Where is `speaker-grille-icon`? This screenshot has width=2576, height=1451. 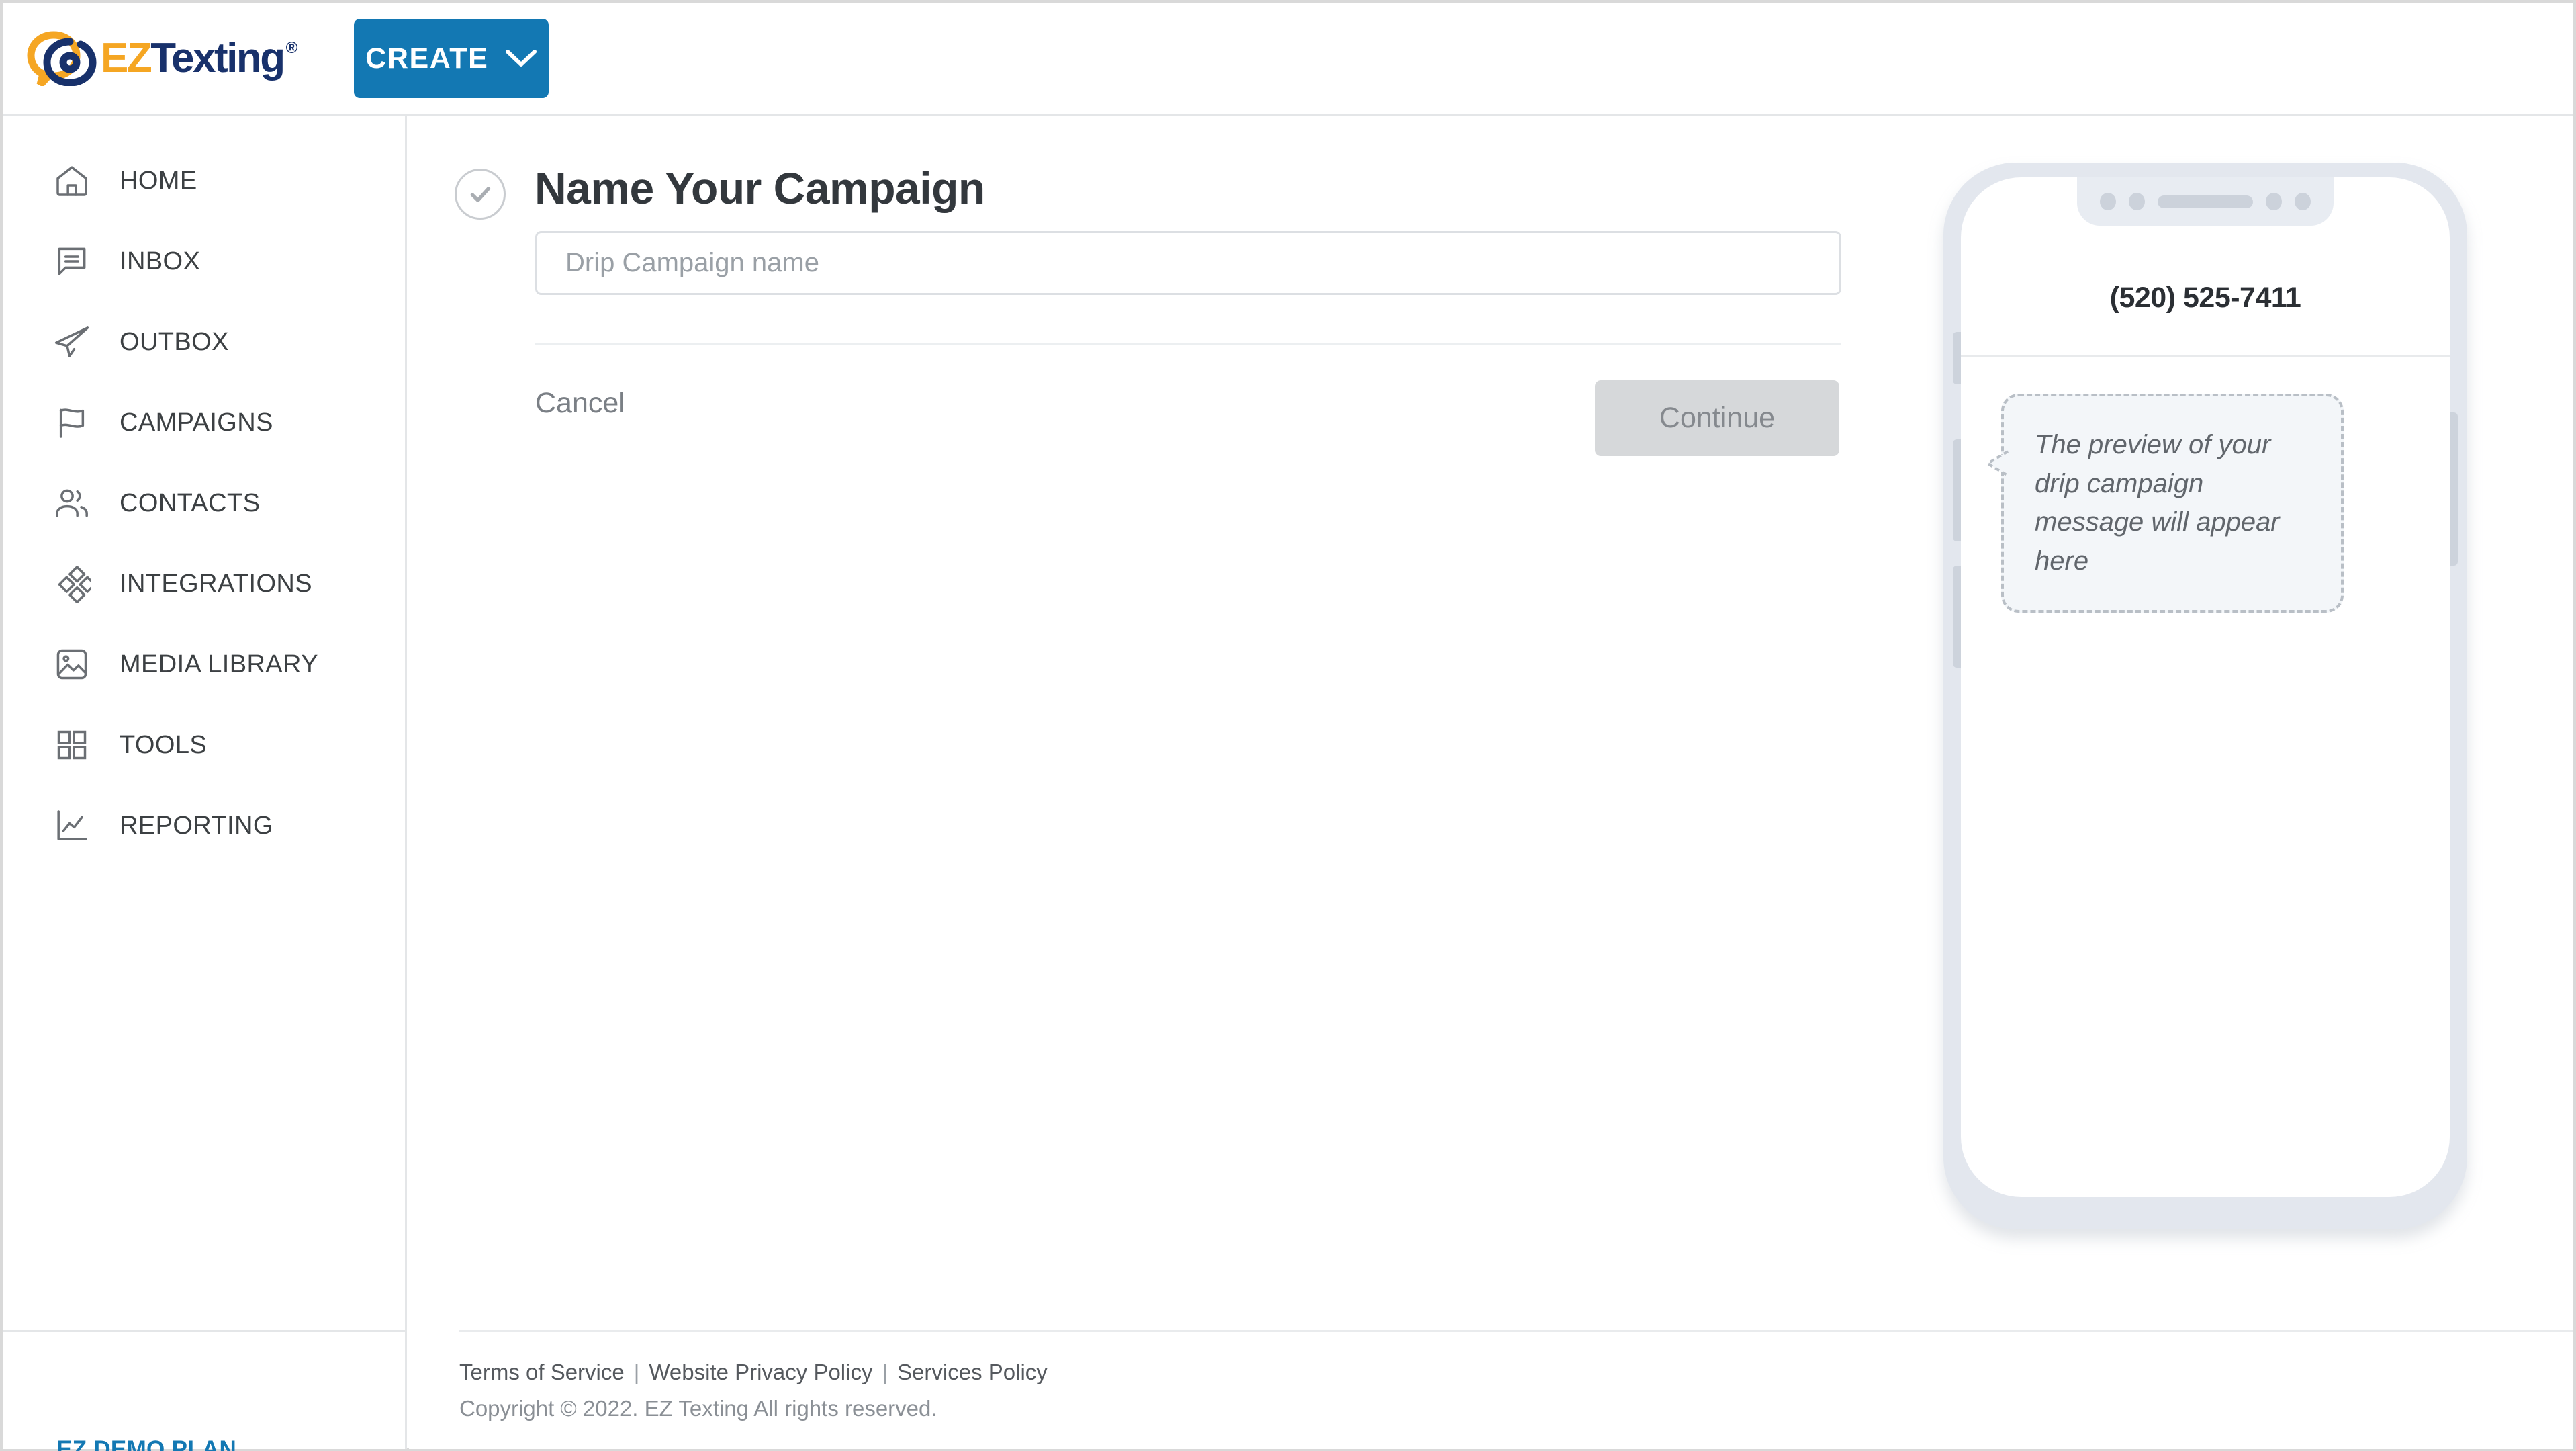 speaker-grille-icon is located at coordinates (2205, 202).